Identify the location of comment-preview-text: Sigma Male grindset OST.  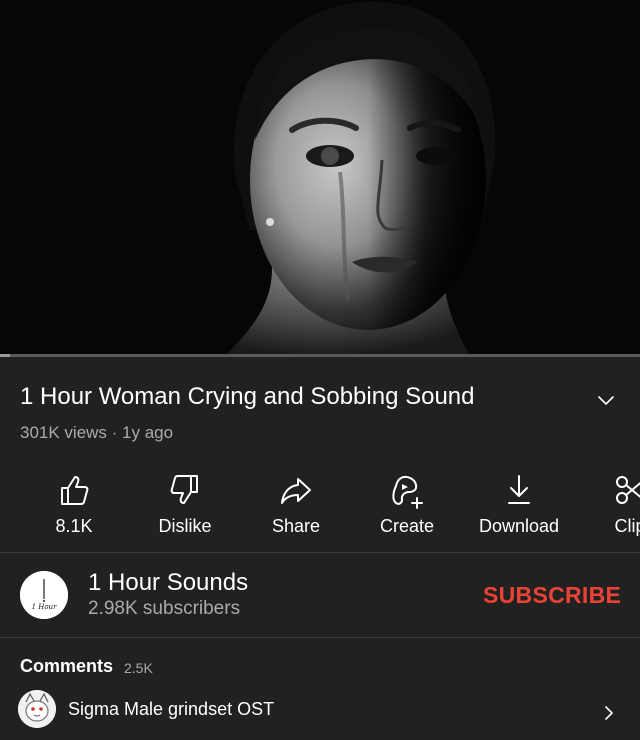
(171, 709).